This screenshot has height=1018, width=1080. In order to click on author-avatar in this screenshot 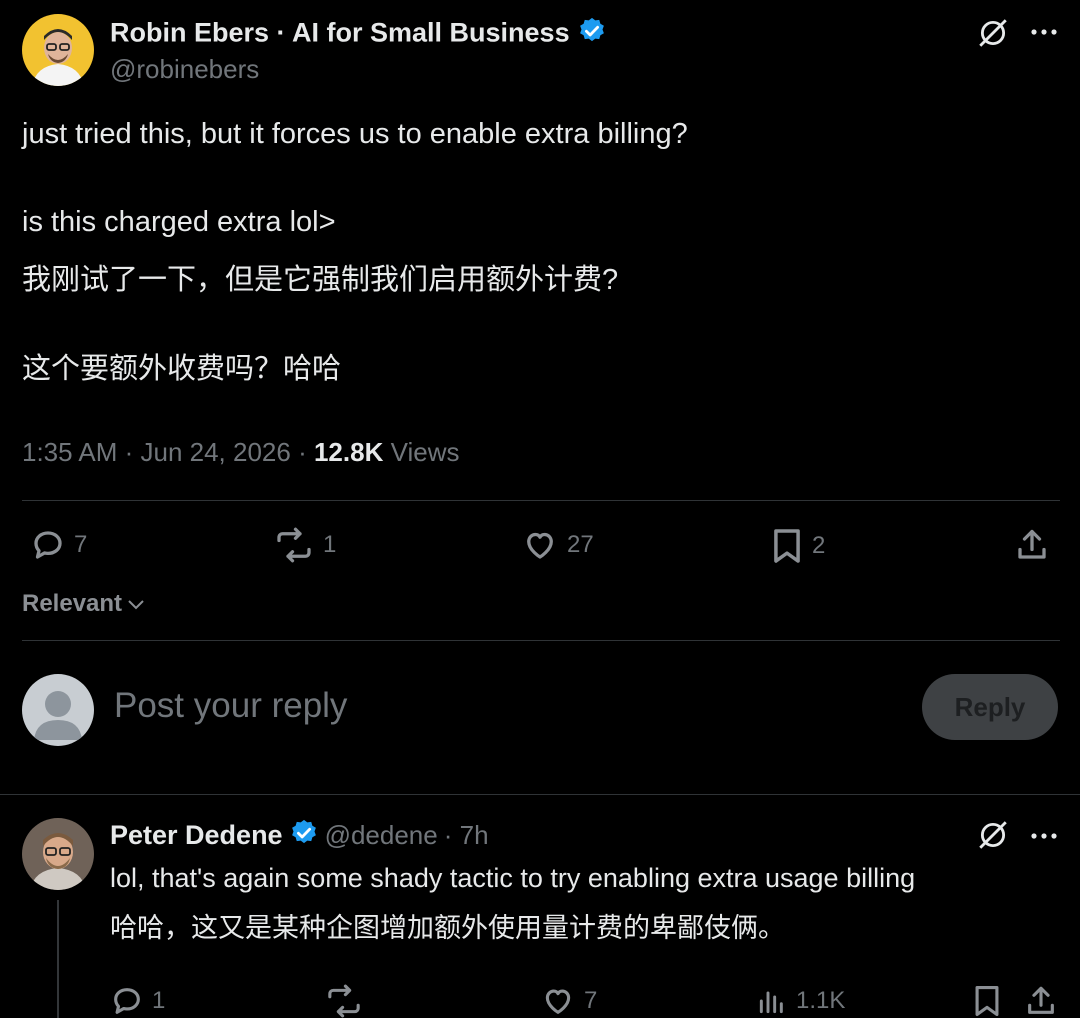, I will do `click(58, 50)`.